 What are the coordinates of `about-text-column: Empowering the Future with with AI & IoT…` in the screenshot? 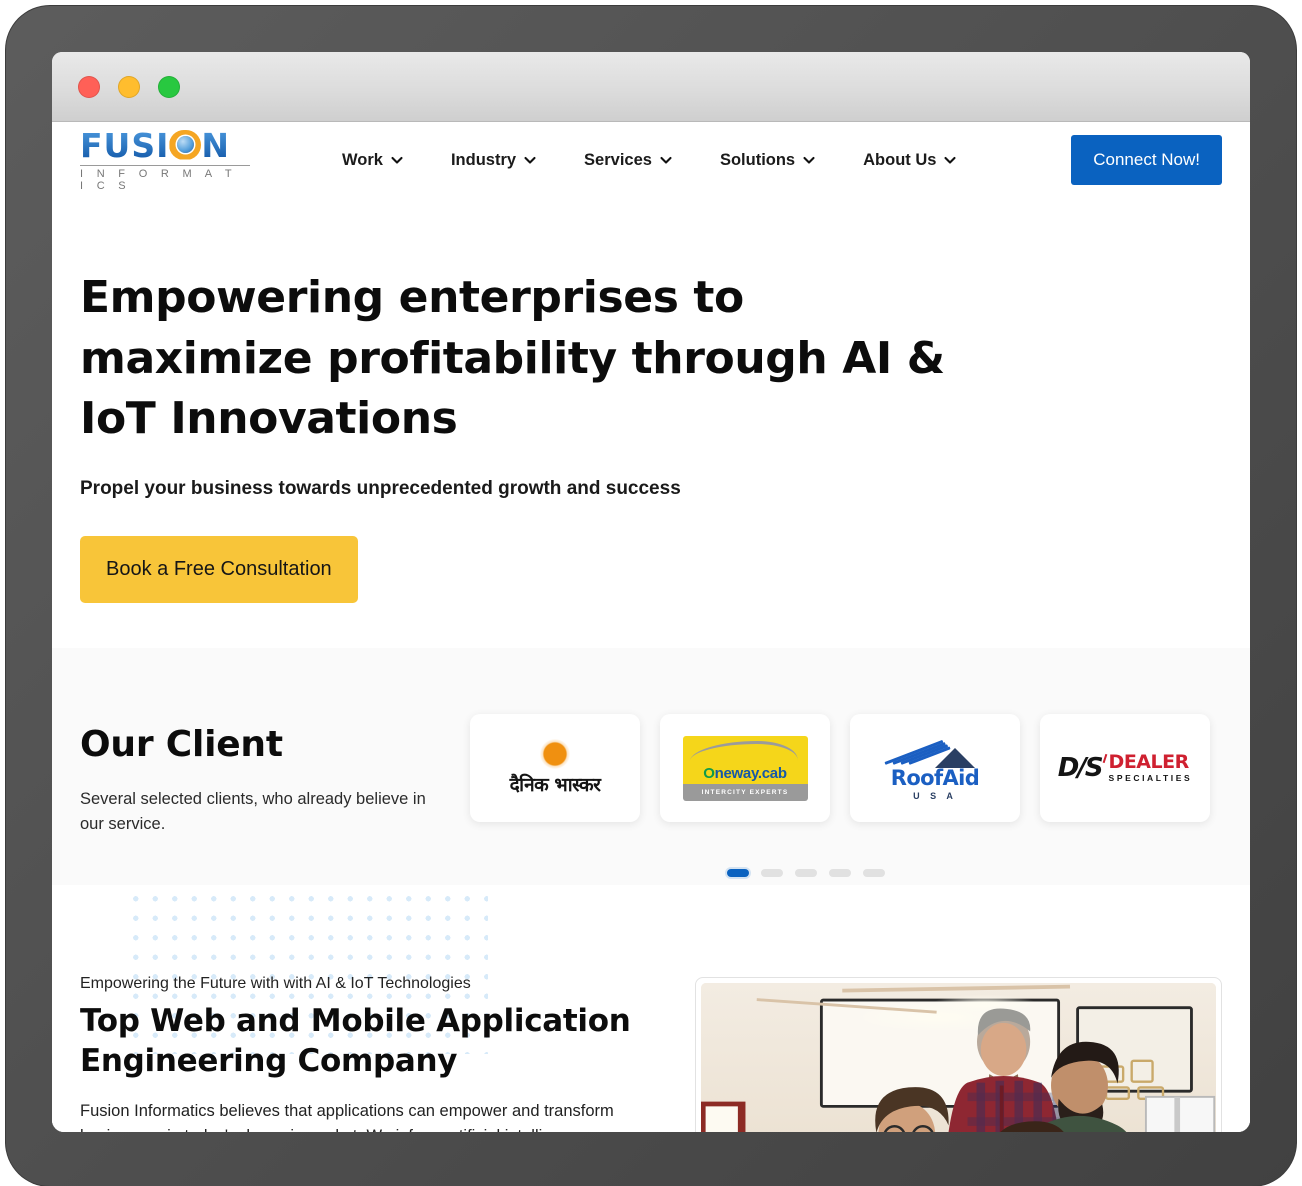 It's located at (372, 1053).